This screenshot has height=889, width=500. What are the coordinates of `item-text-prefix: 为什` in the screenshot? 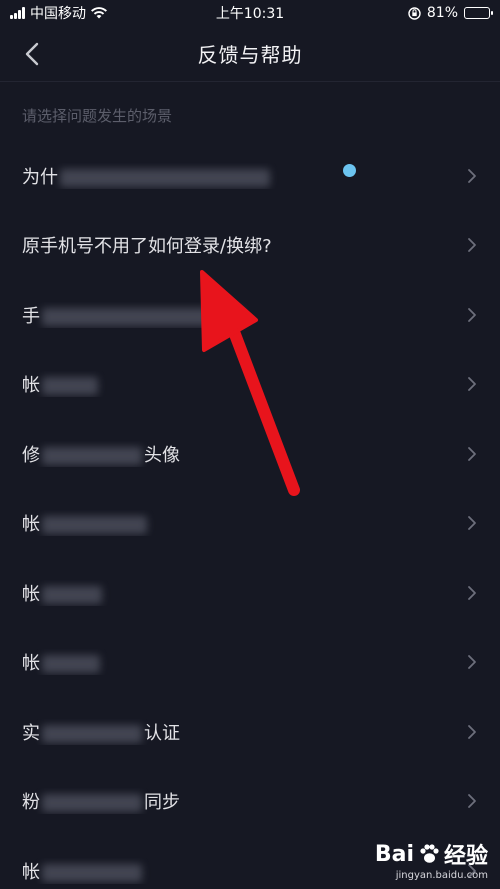 It's located at (40, 177).